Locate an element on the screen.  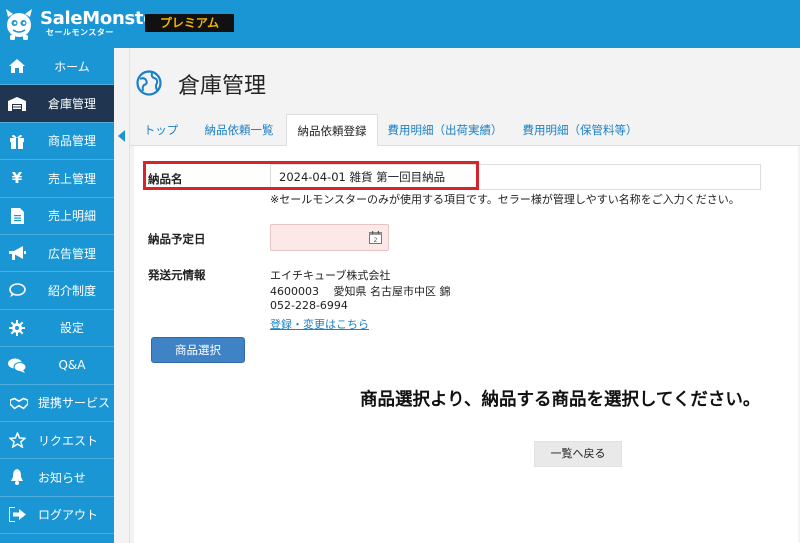
sidebar-item-request: リクエスト is located at coordinates (57, 441).